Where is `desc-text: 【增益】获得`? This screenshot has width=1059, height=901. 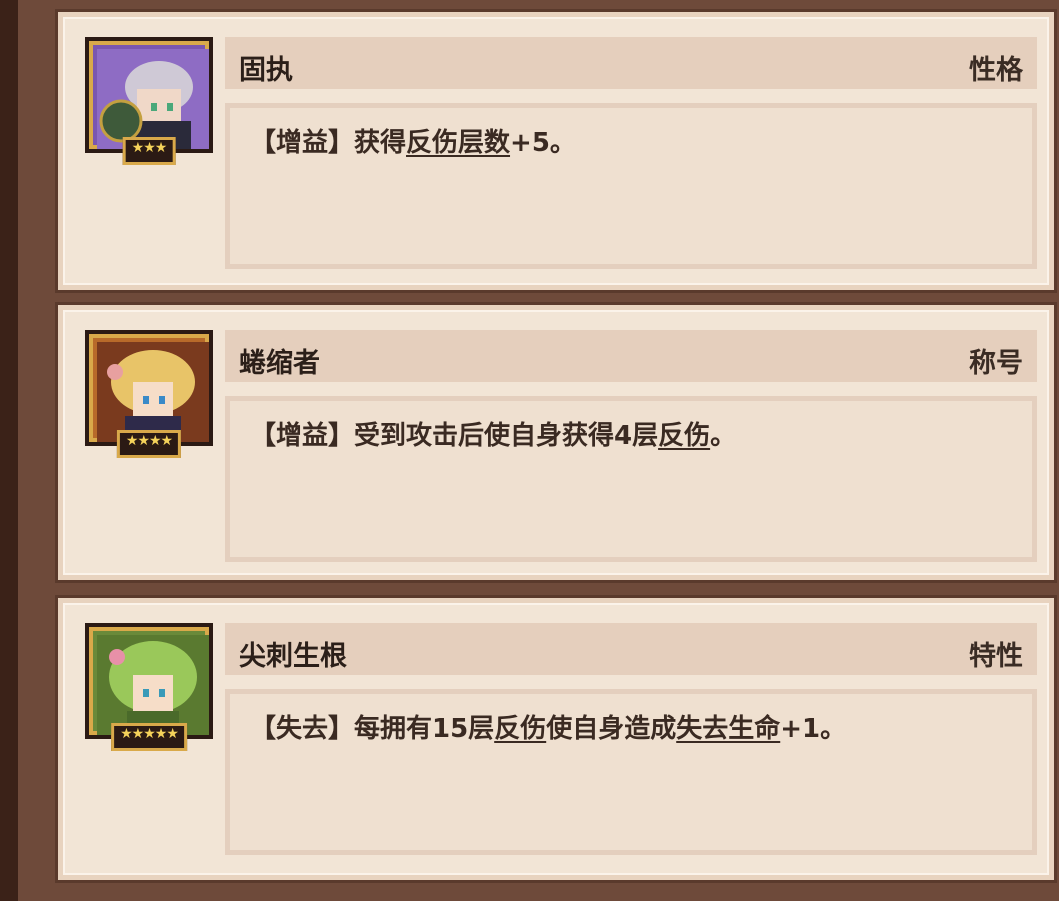
desc-text: 【增益】获得 is located at coordinates (328, 143).